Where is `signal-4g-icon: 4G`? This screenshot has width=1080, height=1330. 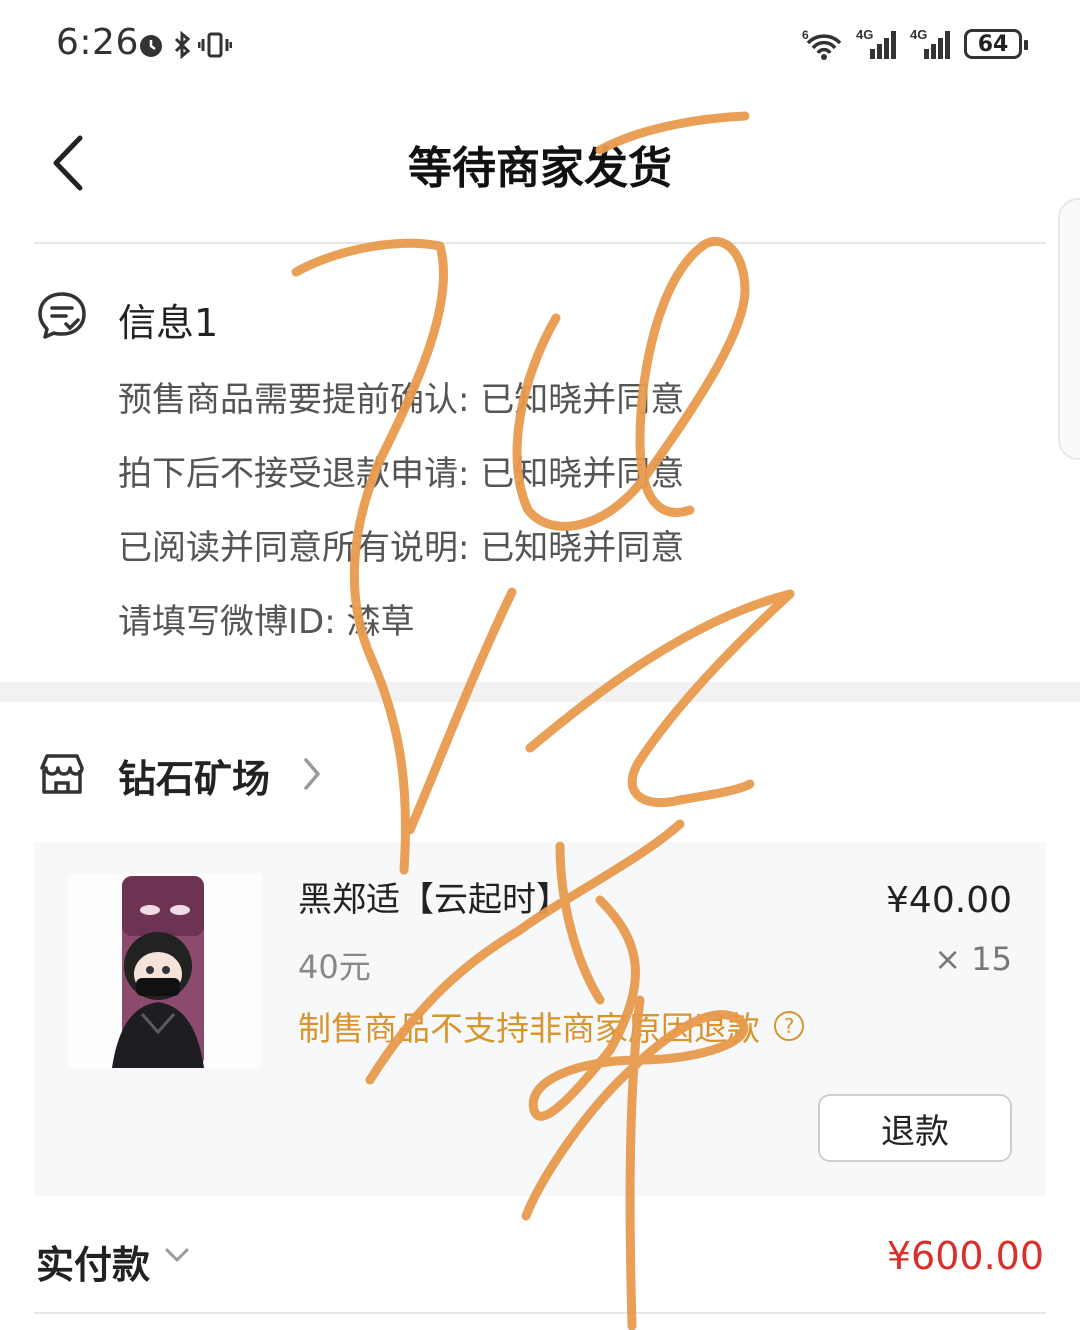
signal-4g-icon: 4G is located at coordinates (876, 43).